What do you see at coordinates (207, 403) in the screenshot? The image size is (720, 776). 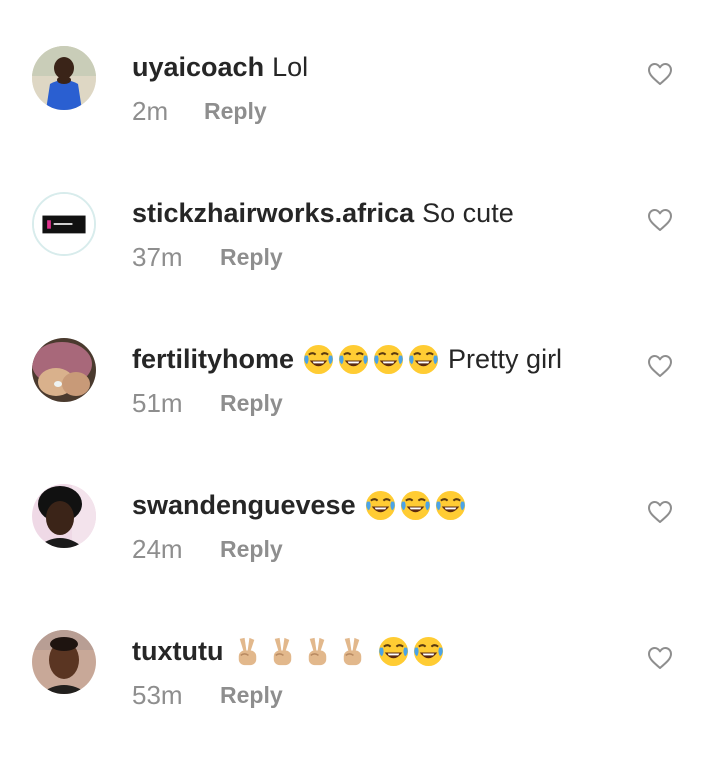 I see `comment-meta: 51m Reply` at bounding box center [207, 403].